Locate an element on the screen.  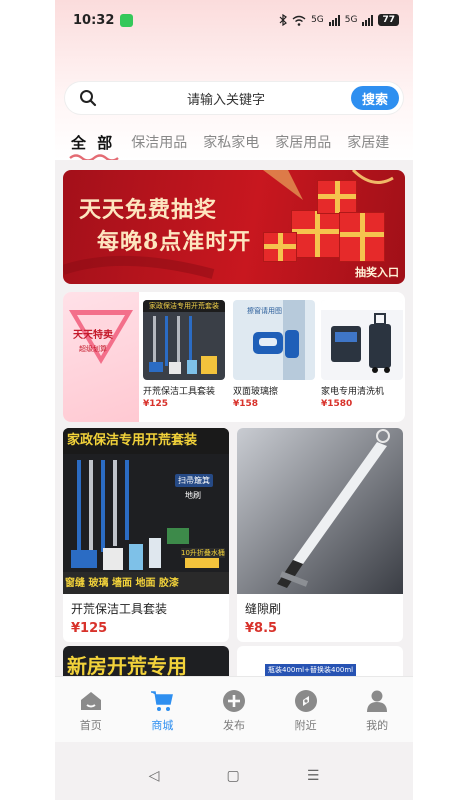
plus-icon is located at coordinates (233, 701).